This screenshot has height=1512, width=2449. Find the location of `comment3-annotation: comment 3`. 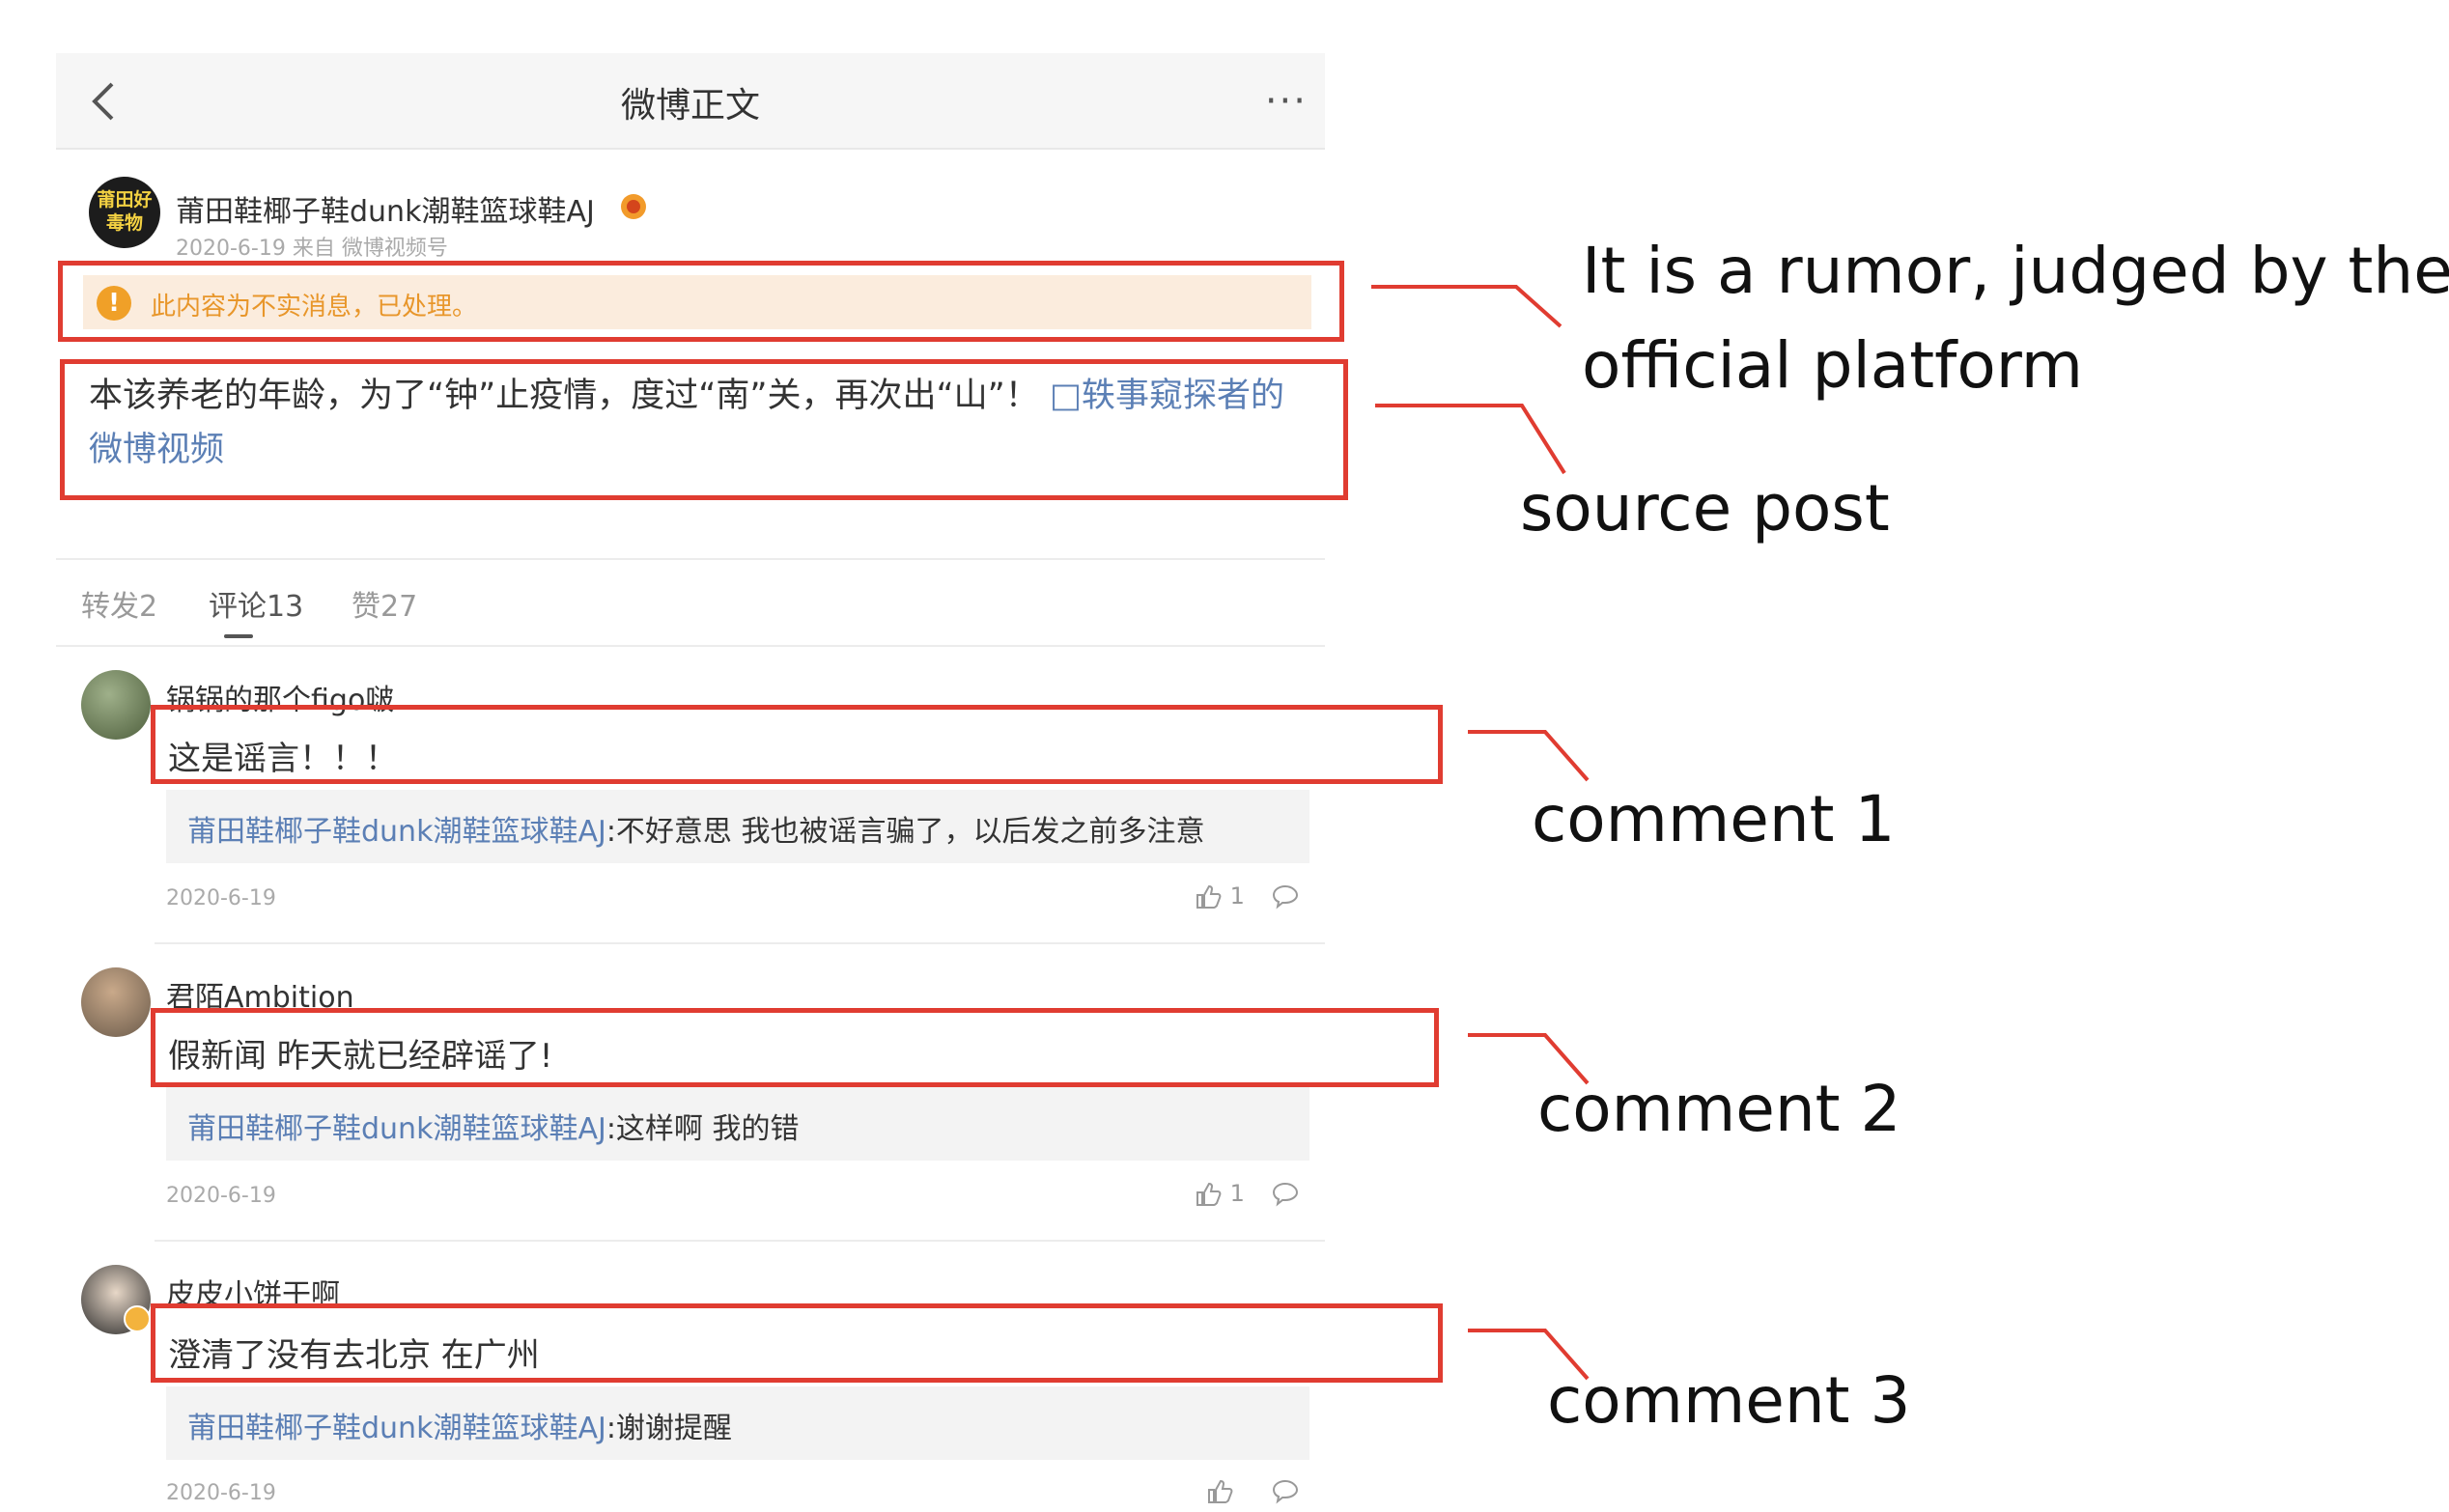

comment3-annotation: comment 3 is located at coordinates (1729, 1401).